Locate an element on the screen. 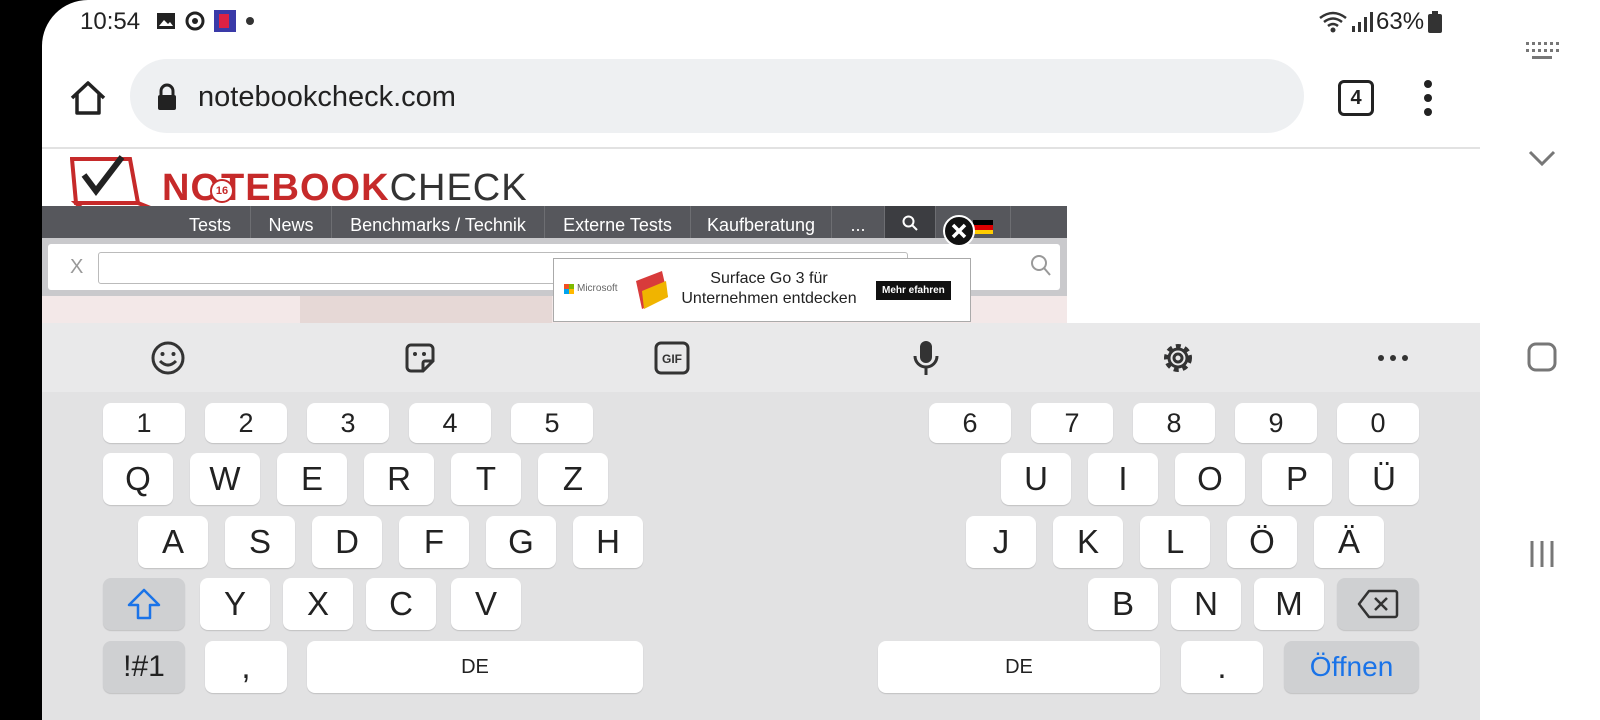 The height and width of the screenshot is (720, 1600). backspace-icon is located at coordinates (1378, 604).